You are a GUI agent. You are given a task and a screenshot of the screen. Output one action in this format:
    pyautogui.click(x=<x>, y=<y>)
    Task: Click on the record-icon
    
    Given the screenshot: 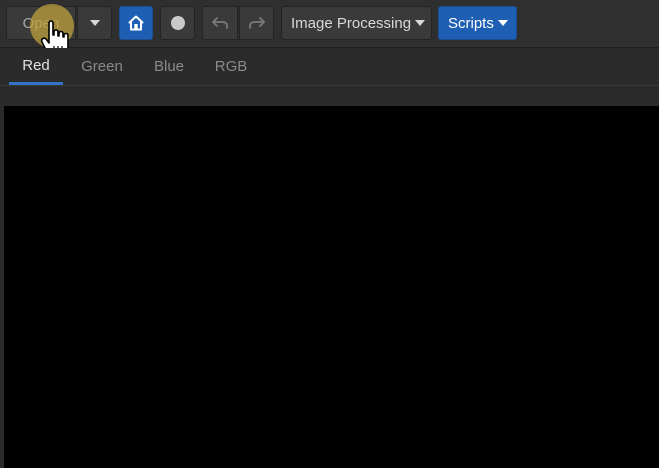 What is the action you would take?
    pyautogui.click(x=177, y=23)
    